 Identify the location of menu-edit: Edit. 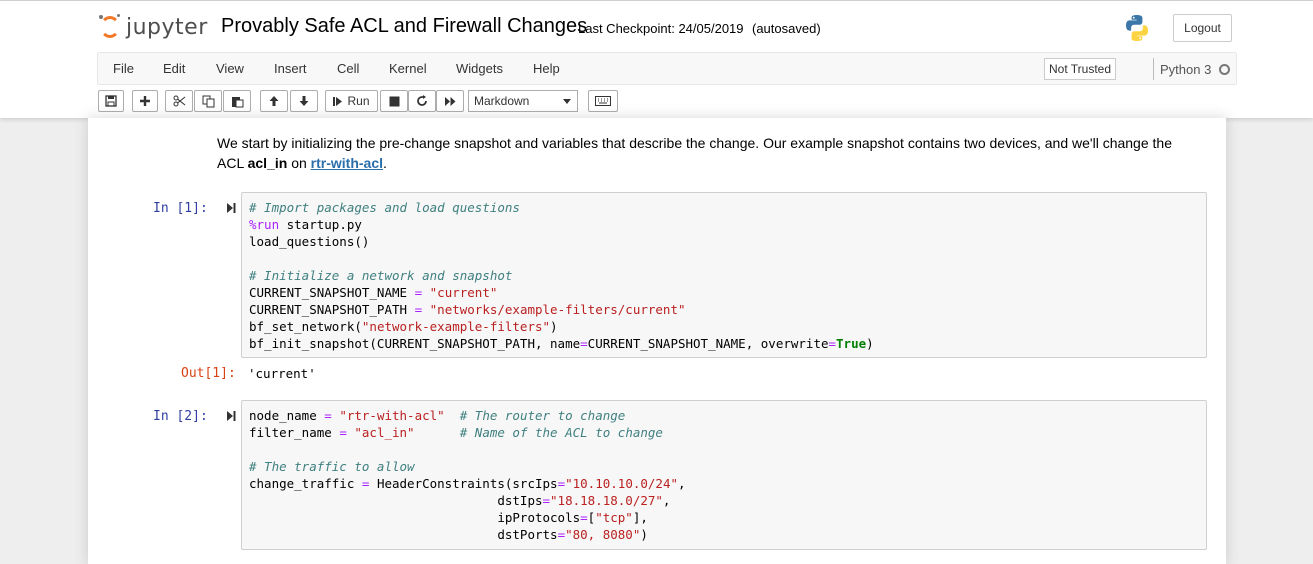
(174, 68).